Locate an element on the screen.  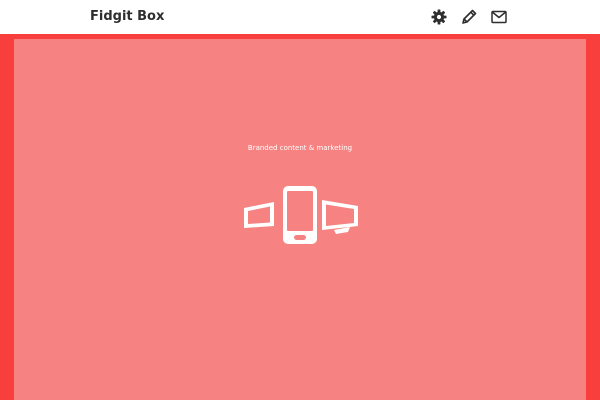
hero-tagline: Branded content & marketing is located at coordinates (300, 148).